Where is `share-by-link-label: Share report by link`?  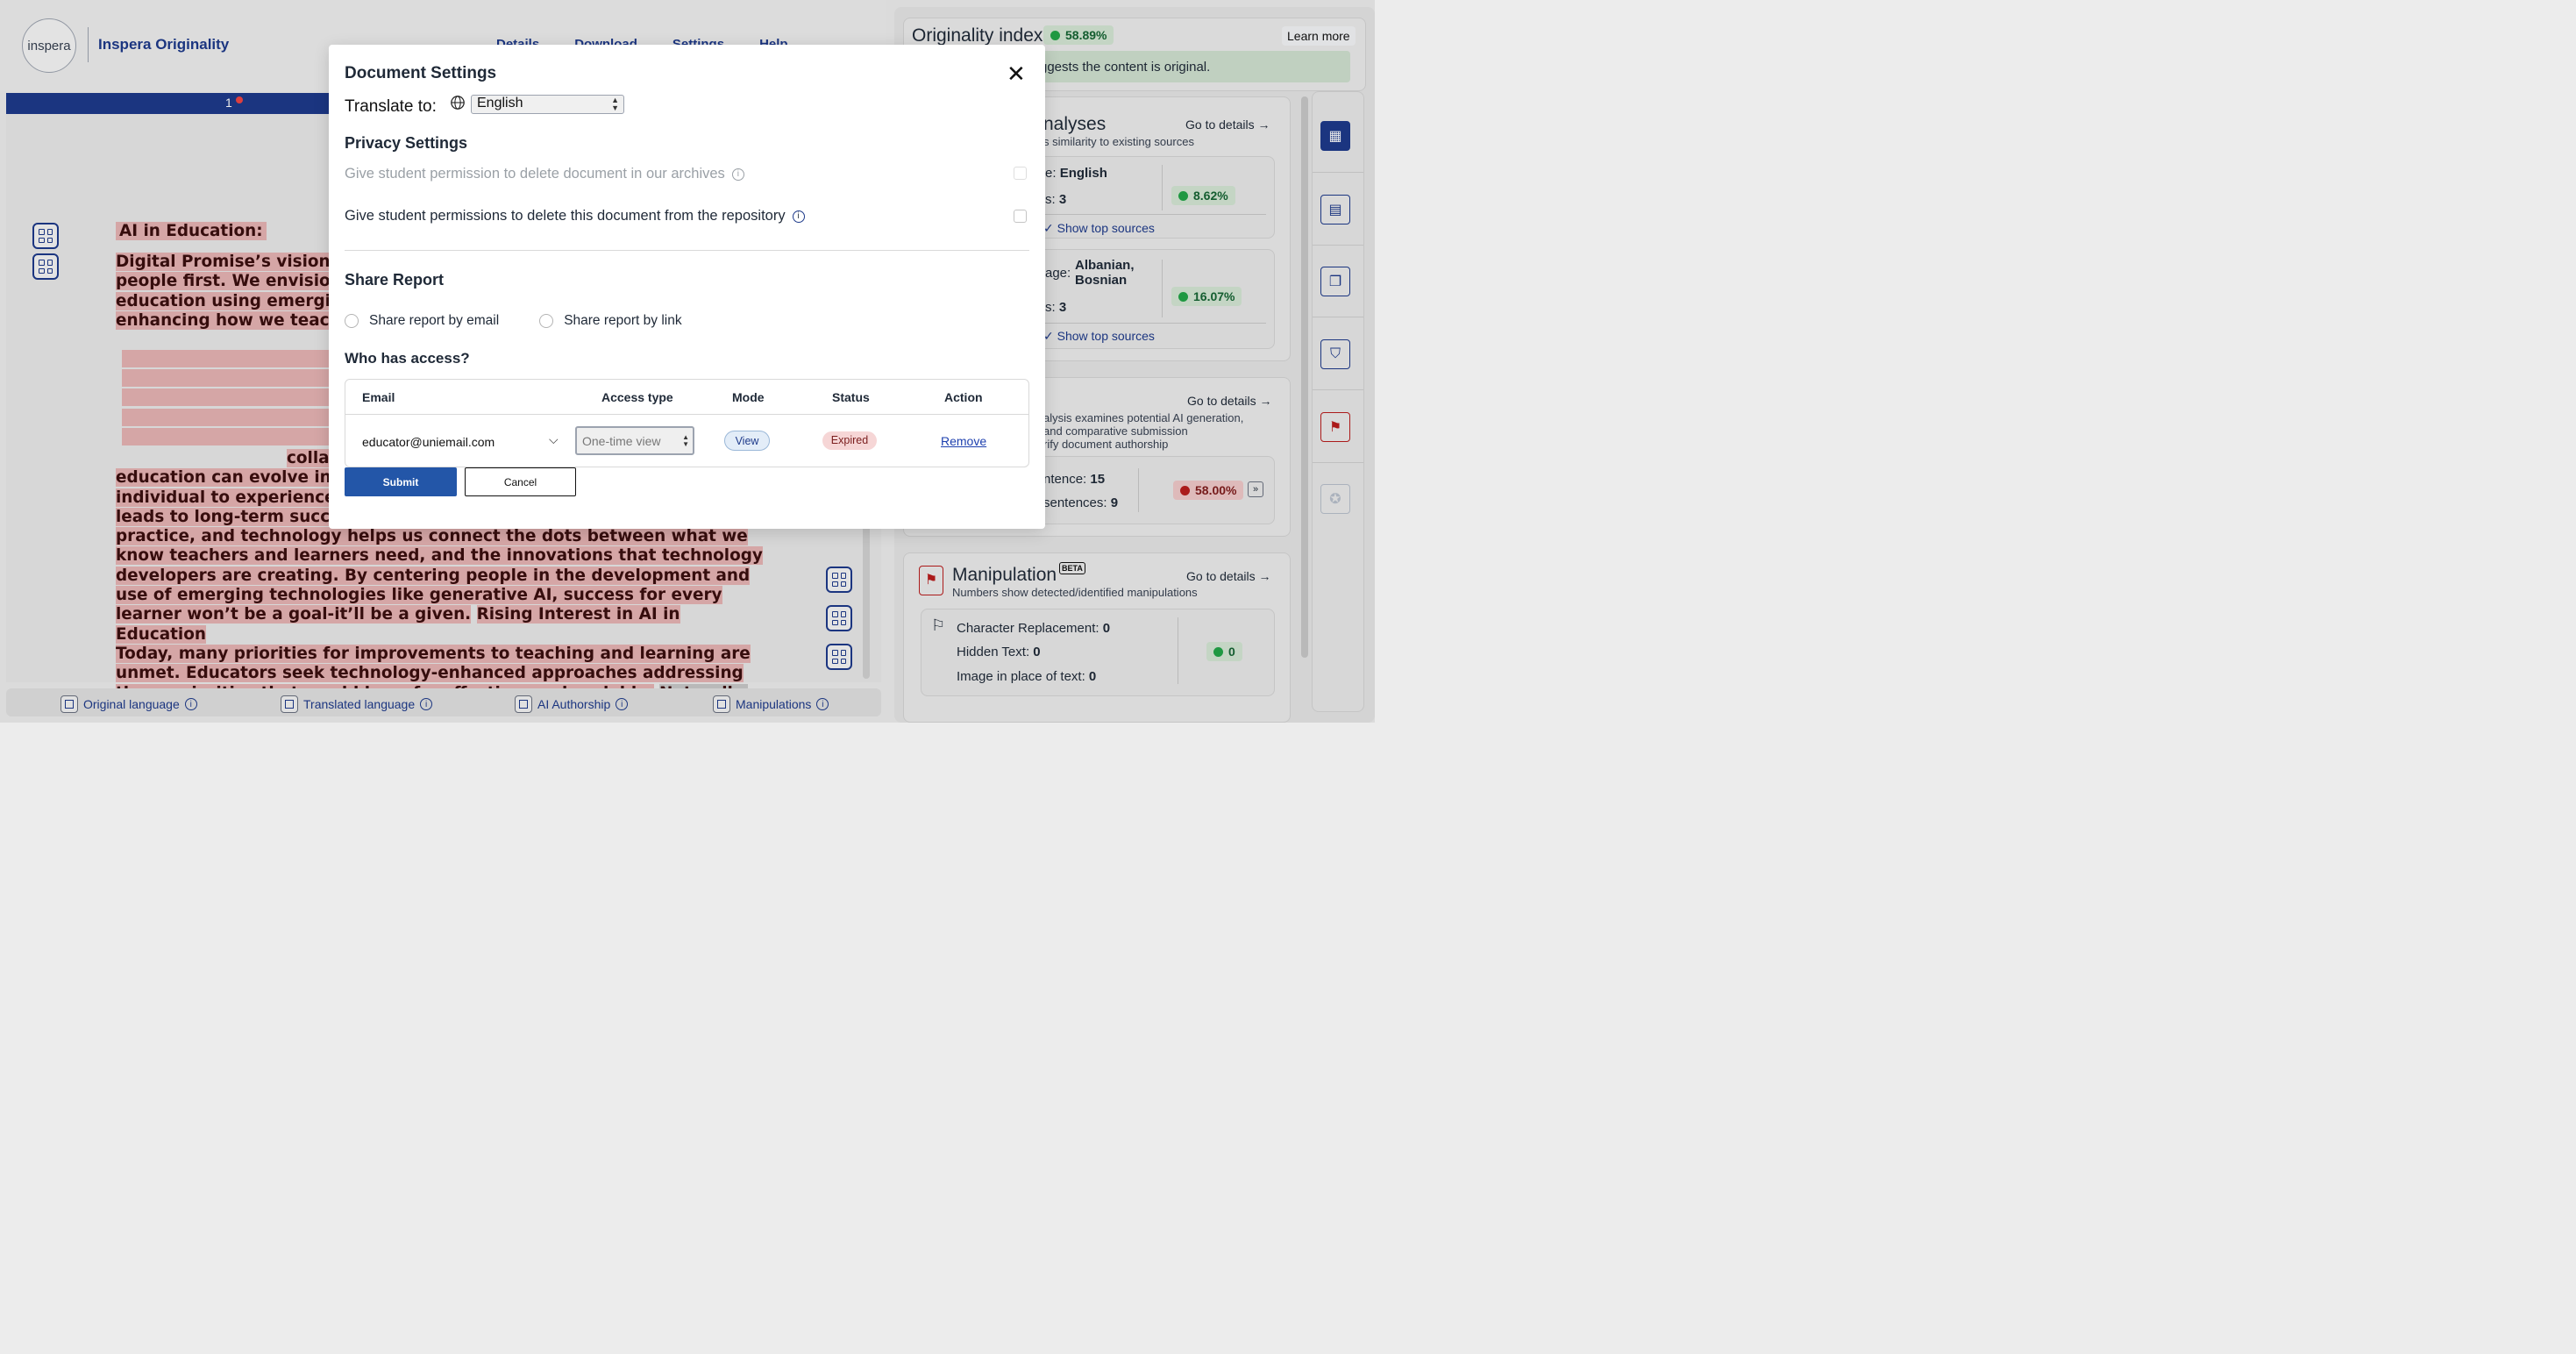 share-by-link-label: Share report by link is located at coordinates (623, 320).